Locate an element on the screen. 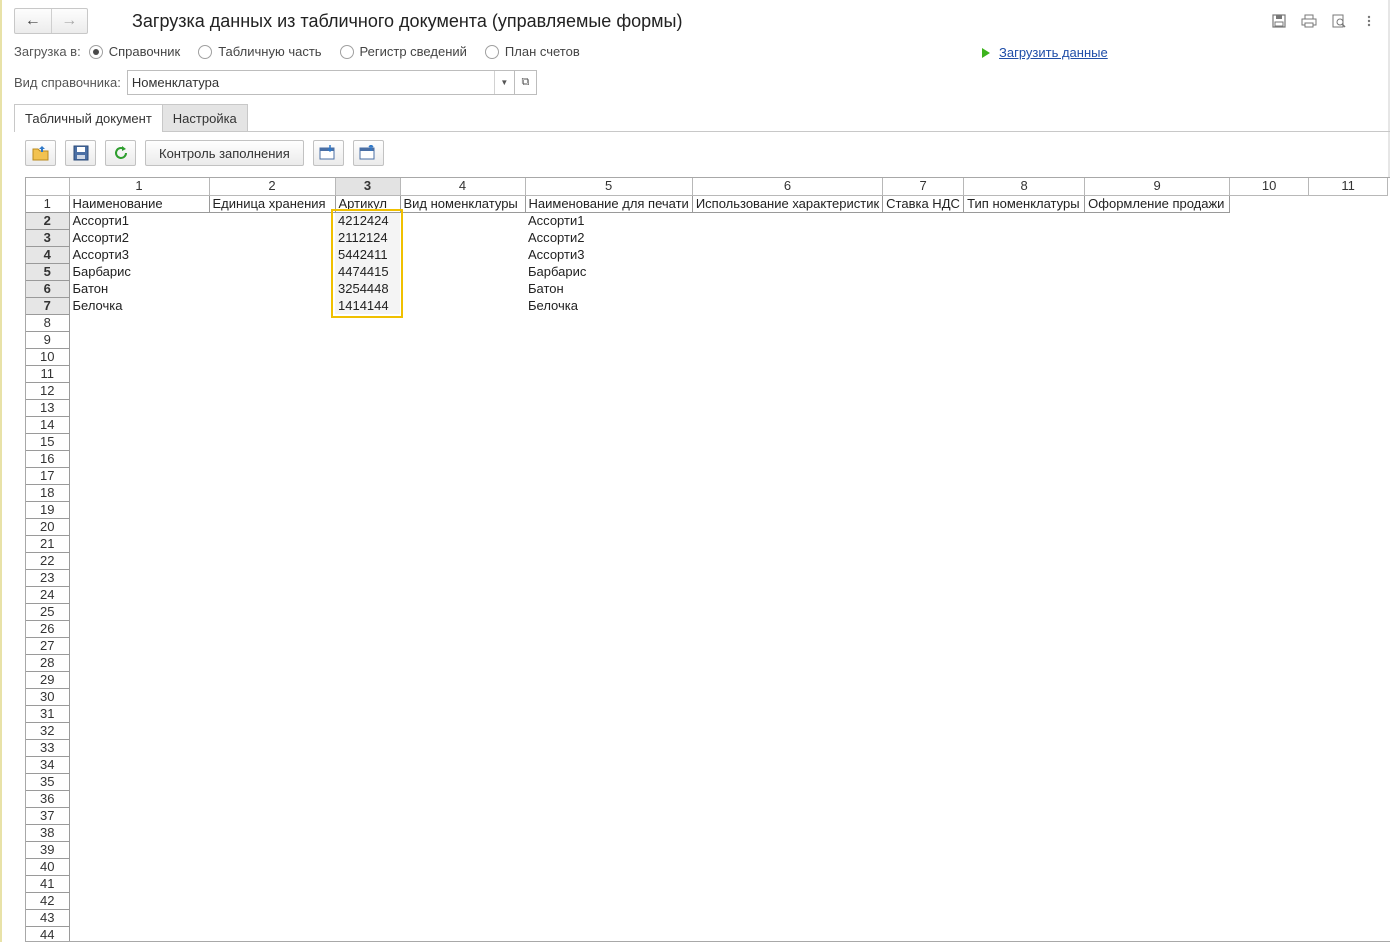 The image size is (1390, 942). column-header: 5 is located at coordinates (609, 187).